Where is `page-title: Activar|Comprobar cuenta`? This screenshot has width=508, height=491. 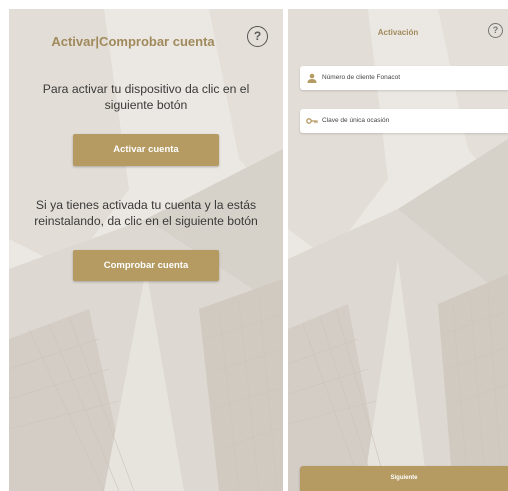 page-title: Activar|Comprobar cuenta is located at coordinates (133, 41).